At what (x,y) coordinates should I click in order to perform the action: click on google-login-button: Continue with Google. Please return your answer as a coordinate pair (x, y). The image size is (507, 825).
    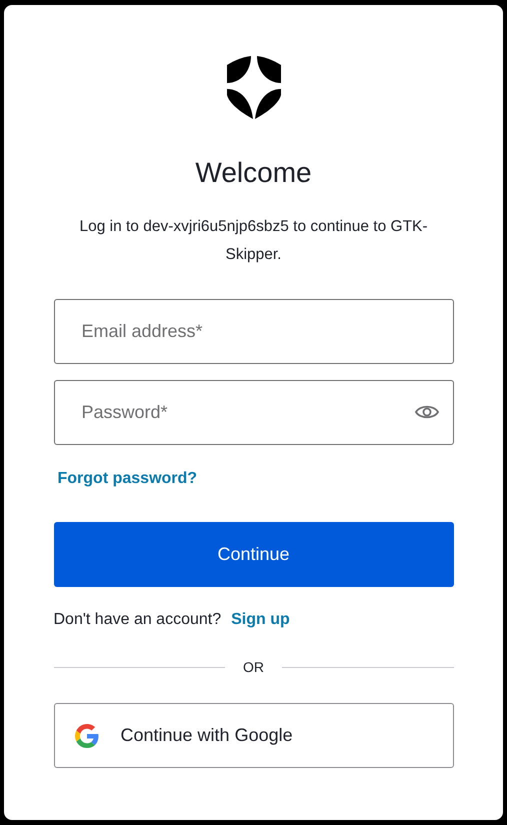
    Looking at the image, I should click on (254, 735).